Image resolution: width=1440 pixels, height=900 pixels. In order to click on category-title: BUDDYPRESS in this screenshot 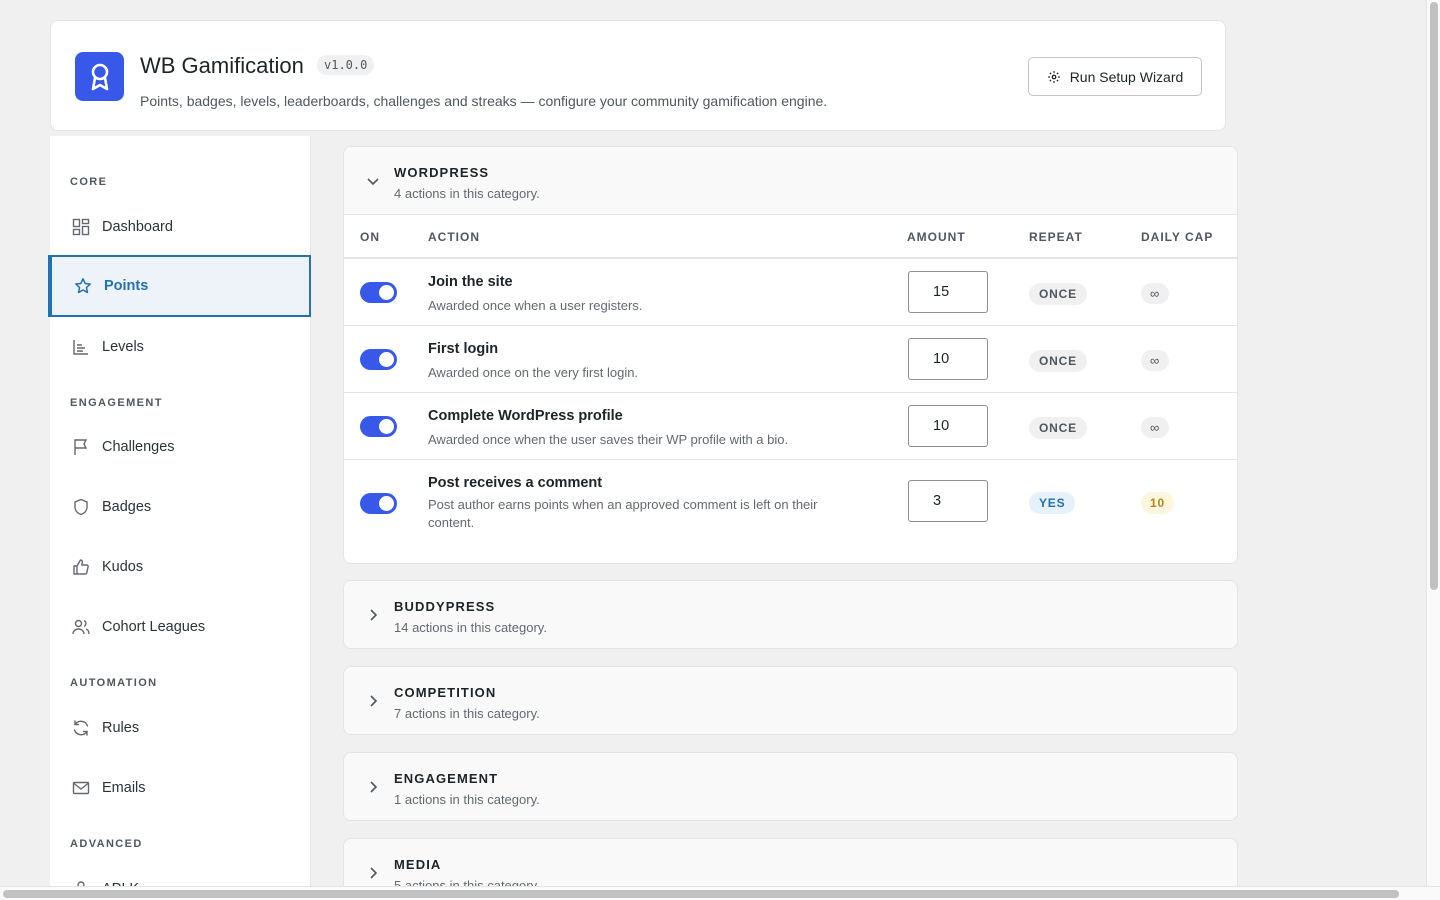, I will do `click(445, 606)`.